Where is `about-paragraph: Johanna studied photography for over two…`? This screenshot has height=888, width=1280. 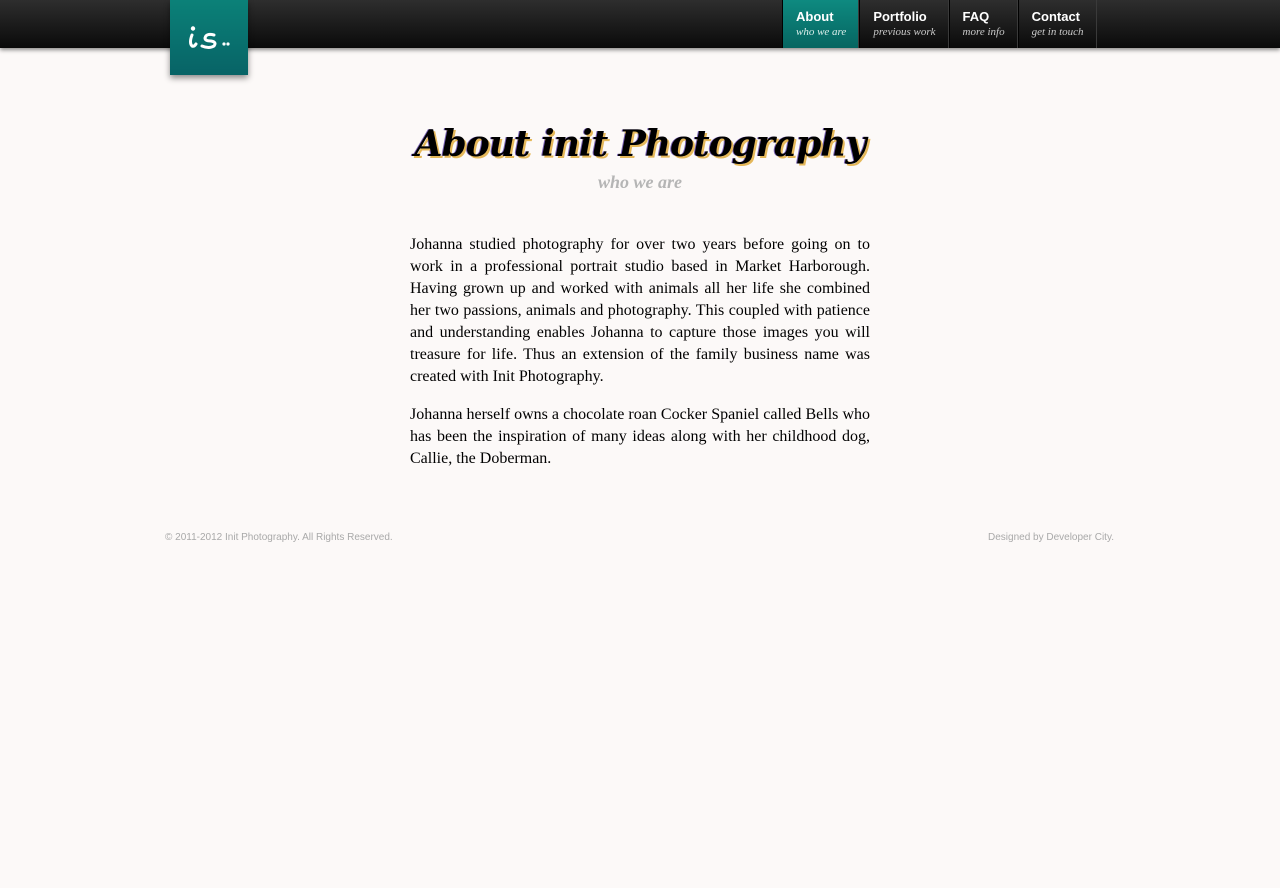 about-paragraph: Johanna studied photography for over two… is located at coordinates (640, 310).